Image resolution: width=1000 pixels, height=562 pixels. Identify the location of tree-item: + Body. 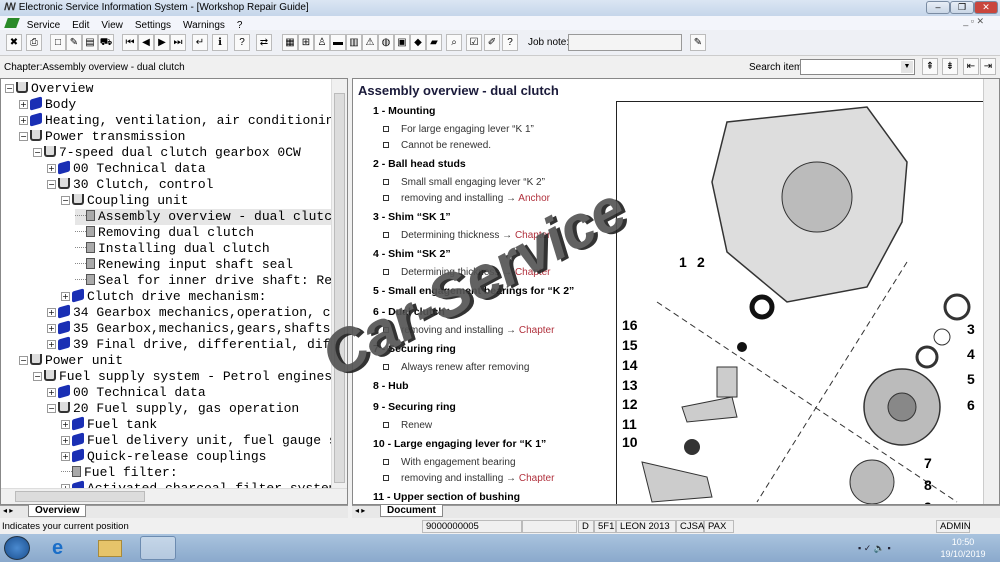
(47, 104).